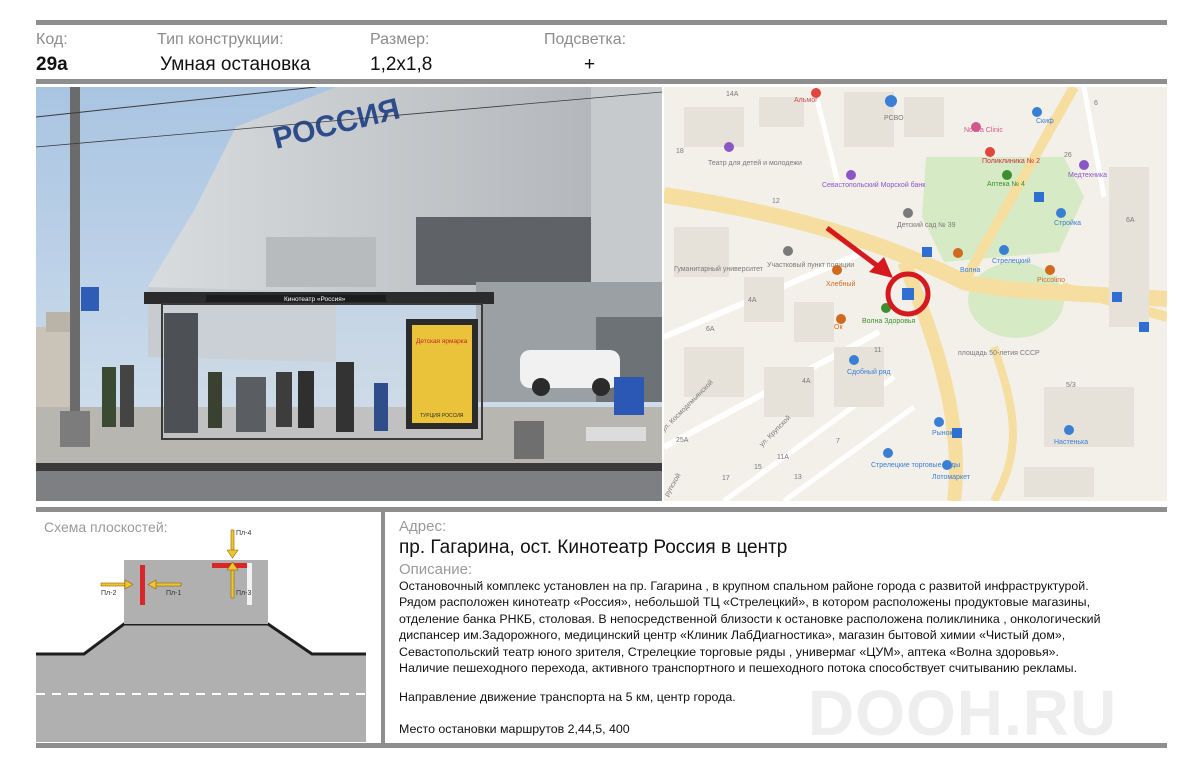  Describe the element at coordinates (838, 327) in the screenshot. I see `map-label: Ок` at that location.